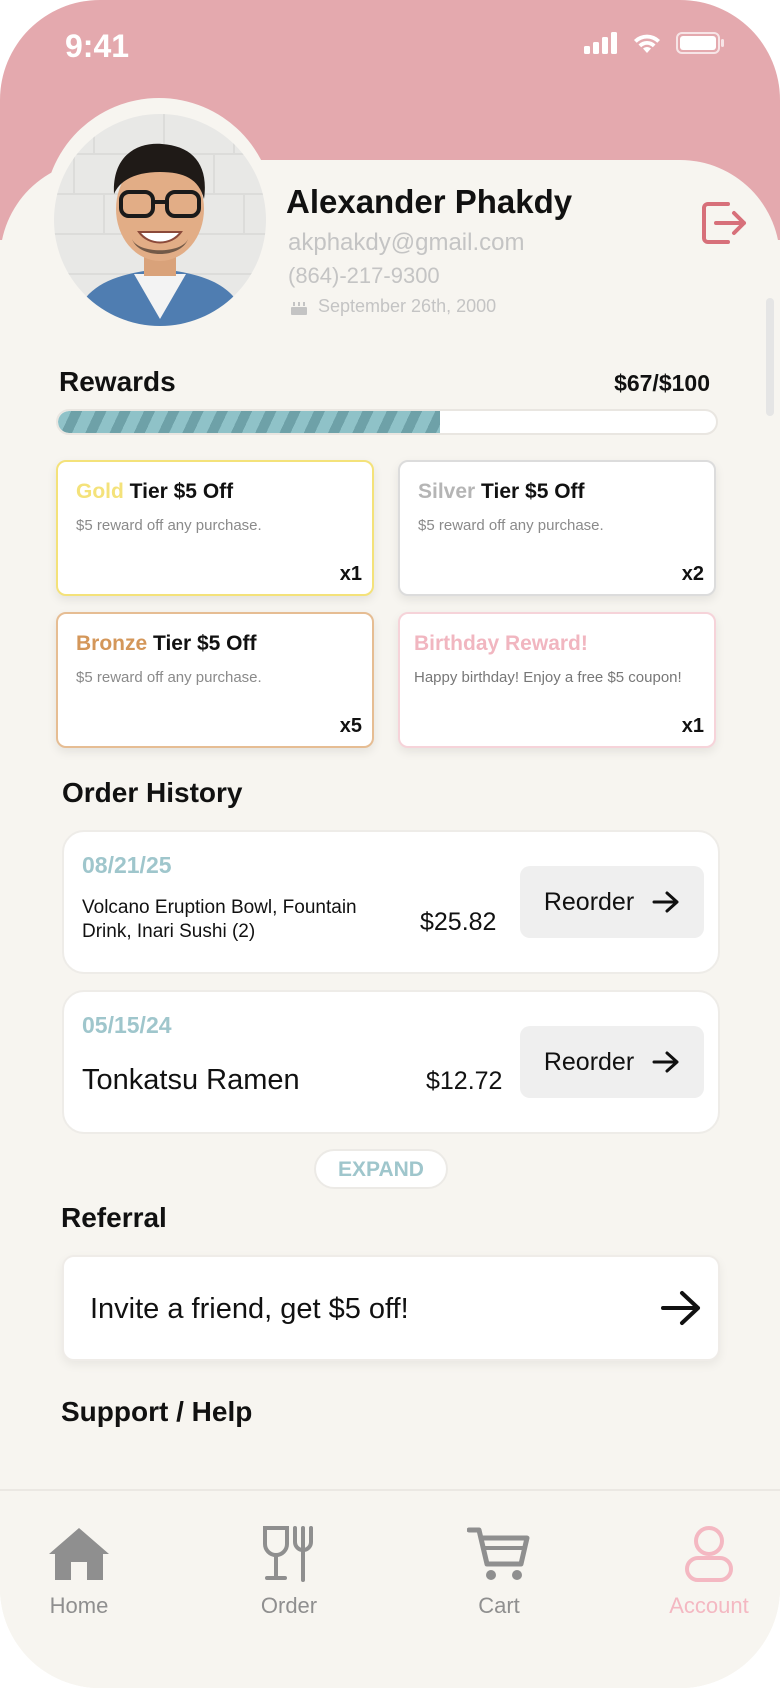  I want to click on profile-photo, so click(160, 220).